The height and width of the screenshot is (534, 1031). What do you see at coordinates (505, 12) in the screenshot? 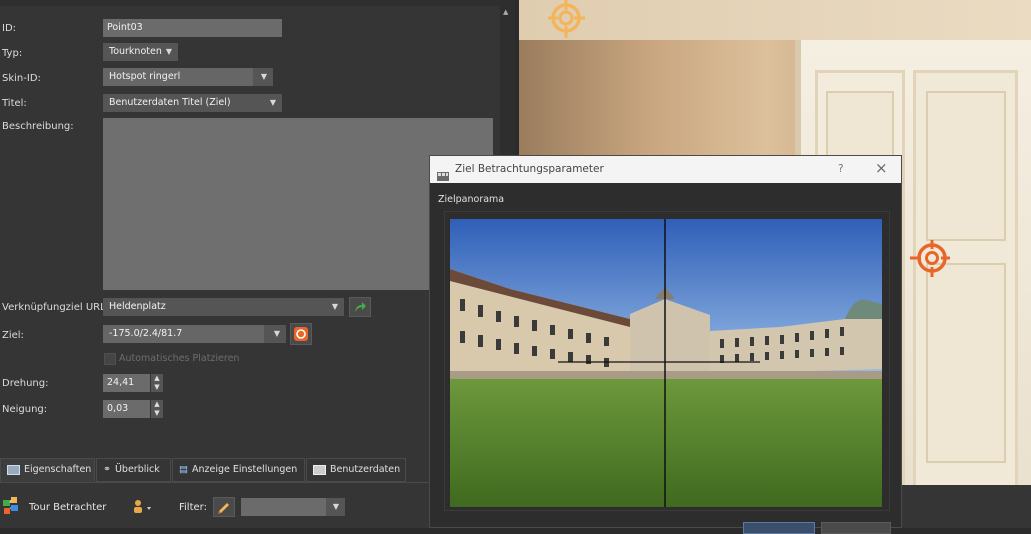
I see `scroll-up-icon: ▲` at bounding box center [505, 12].